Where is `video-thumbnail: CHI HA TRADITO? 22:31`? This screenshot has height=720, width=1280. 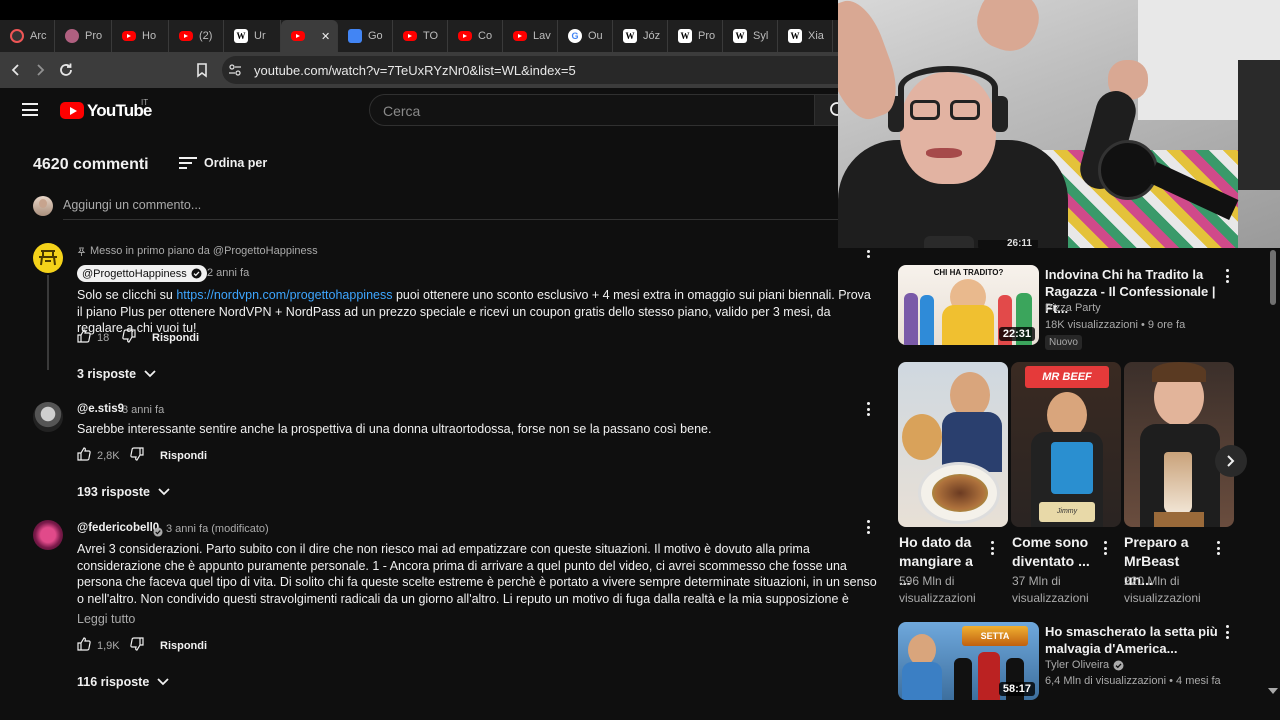
video-thumbnail: CHI HA TRADITO? 22:31 is located at coordinates (968, 305).